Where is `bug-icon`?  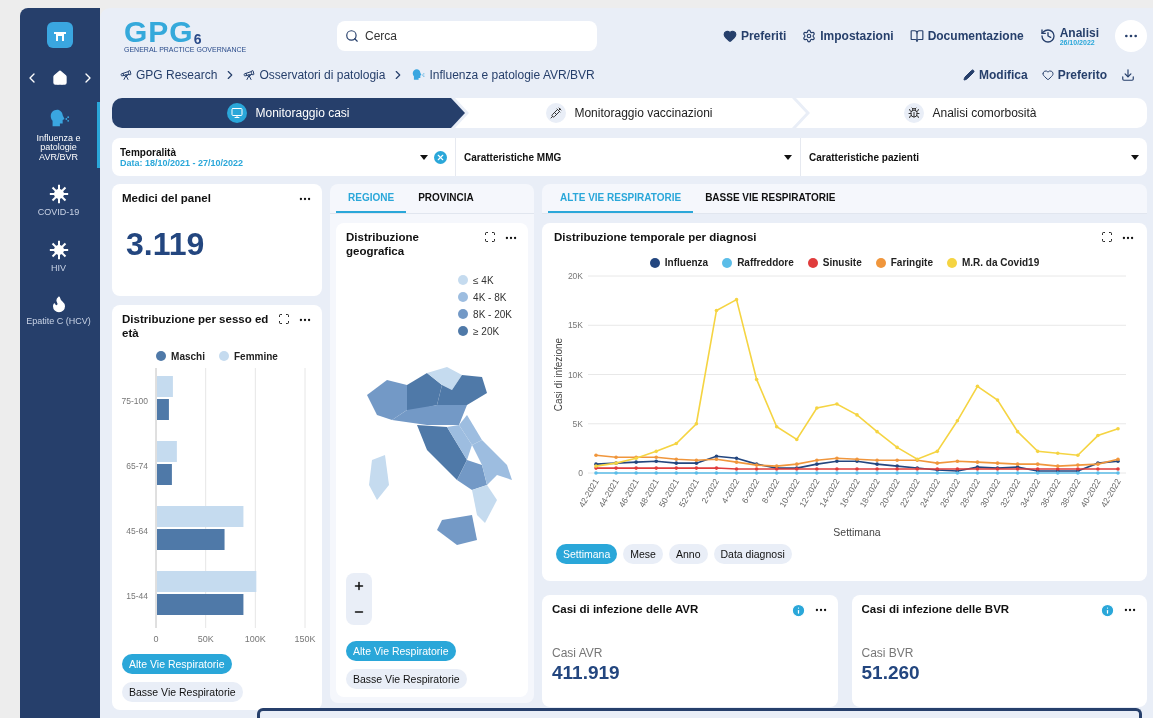
bug-icon is located at coordinates (914, 113).